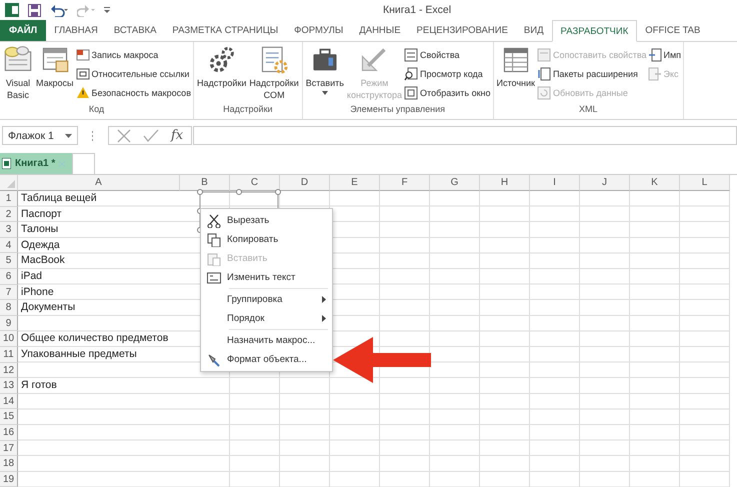 This screenshot has width=737, height=487. Describe the element at coordinates (124, 135) in the screenshot. I see `cancel-icon` at that location.